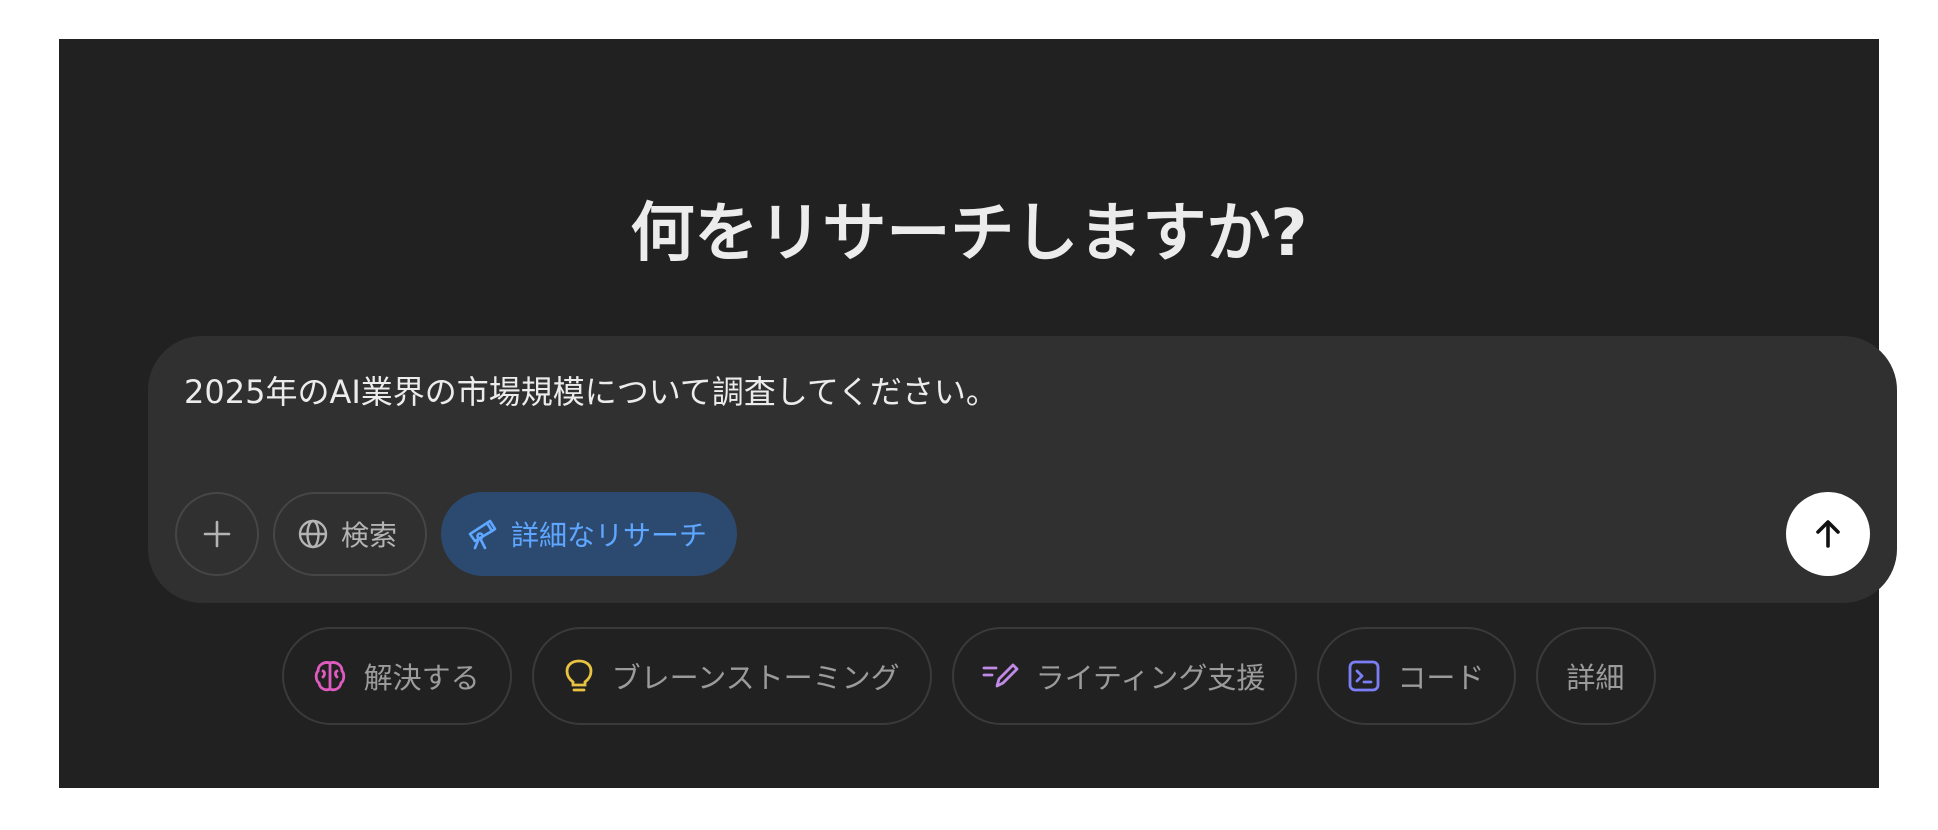  What do you see at coordinates (579, 676) in the screenshot?
I see `lightbulb-icon` at bounding box center [579, 676].